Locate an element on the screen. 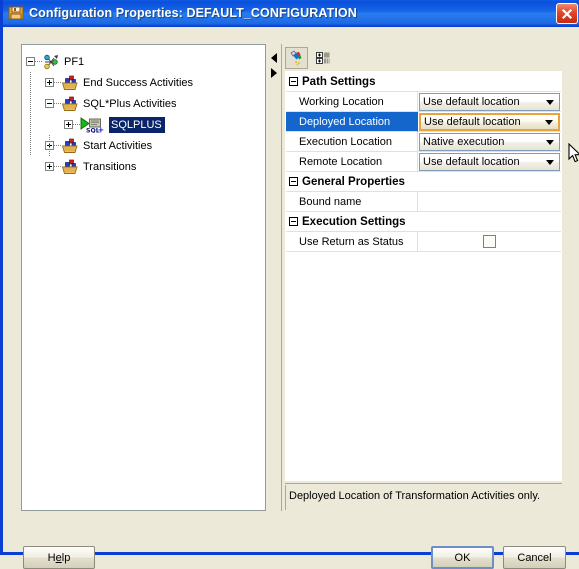  property-category: General Properties is located at coordinates (423, 182).